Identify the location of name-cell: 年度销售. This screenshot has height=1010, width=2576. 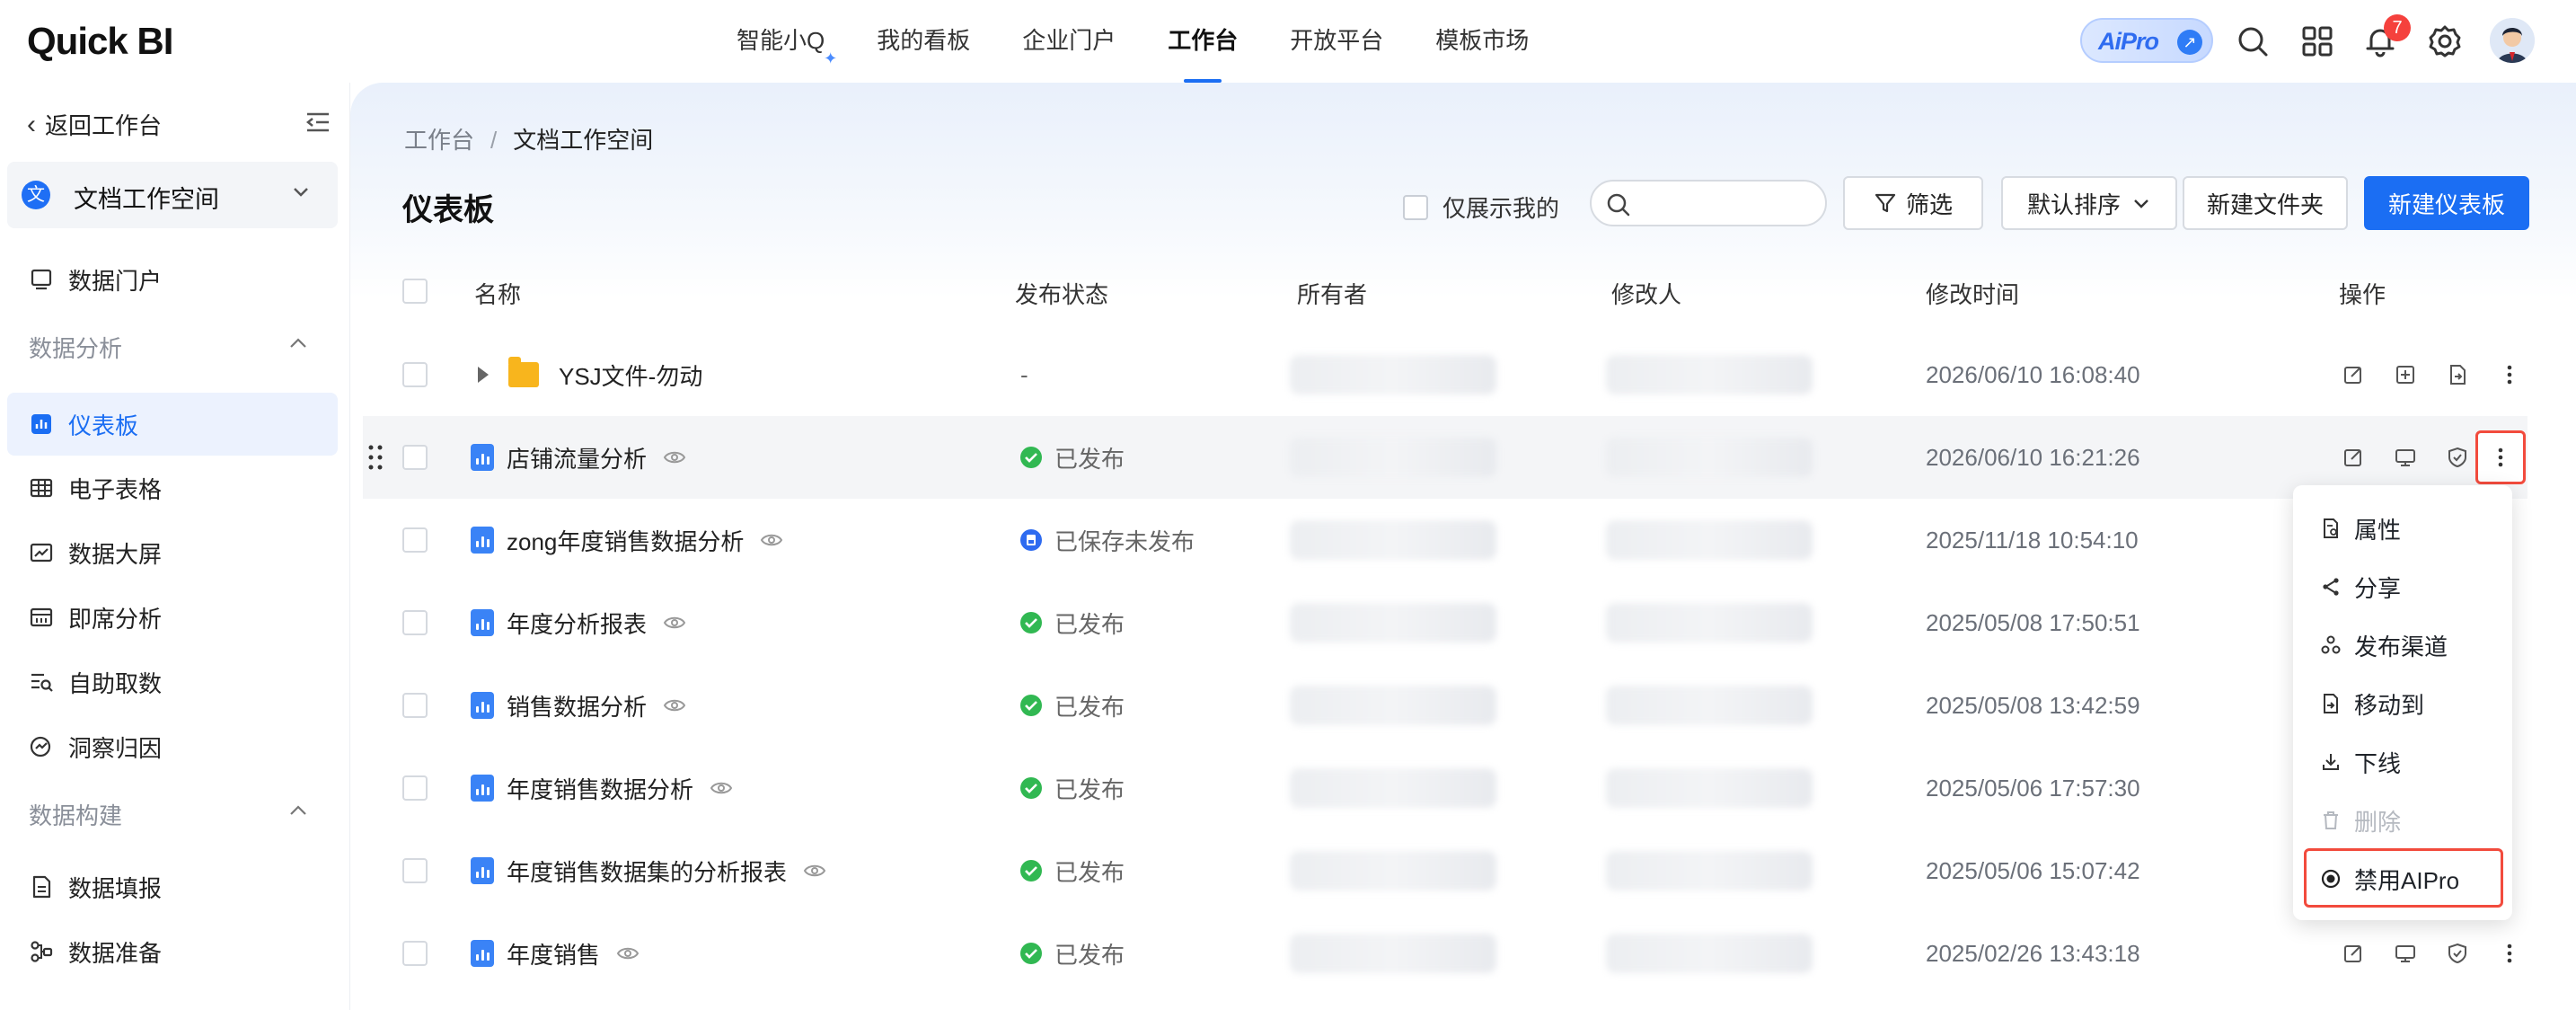
(555, 954).